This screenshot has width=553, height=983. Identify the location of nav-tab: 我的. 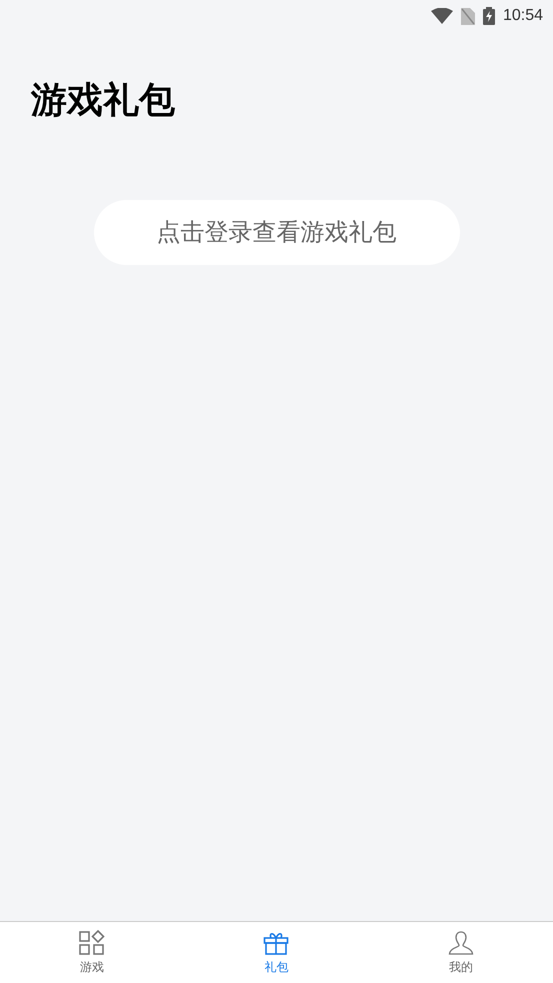
(460, 952).